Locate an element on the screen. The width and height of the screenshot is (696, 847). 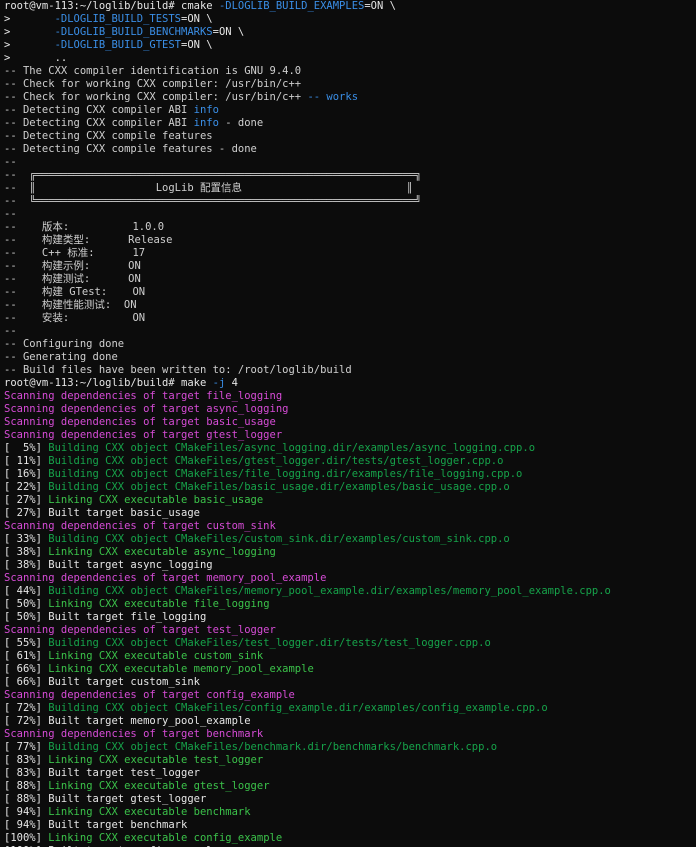
terminal-text-segment: -- 安装: ON is located at coordinates (75, 318).